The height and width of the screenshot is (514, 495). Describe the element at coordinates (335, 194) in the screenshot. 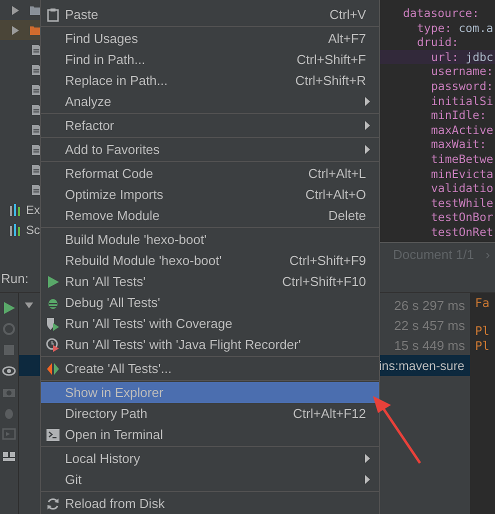

I see `shortcut-label: Ctrl+Alt+O` at that location.